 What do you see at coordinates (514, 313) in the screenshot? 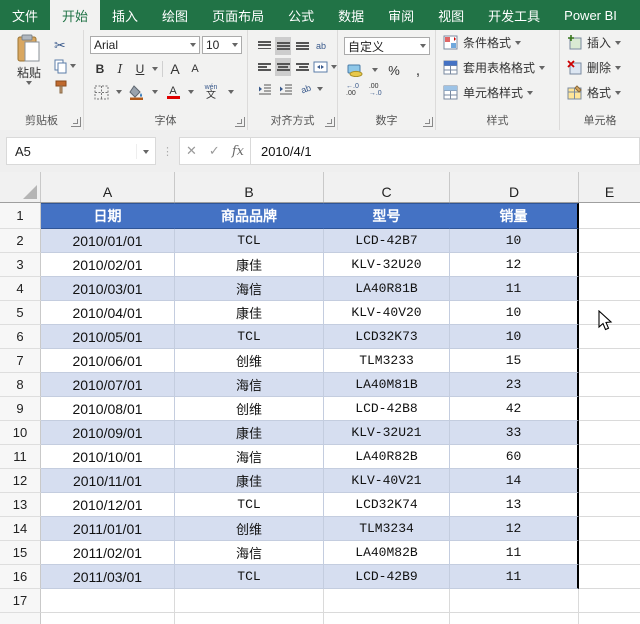
I see `cell-sales: 10` at bounding box center [514, 313].